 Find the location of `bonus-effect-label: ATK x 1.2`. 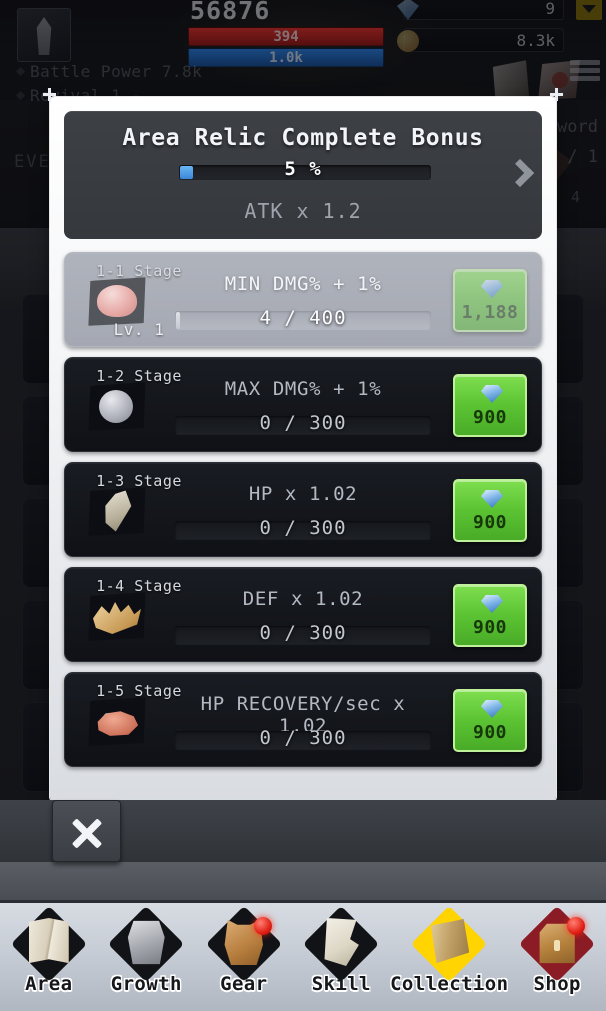

bonus-effect-label: ATK x 1.2 is located at coordinates (303, 211).